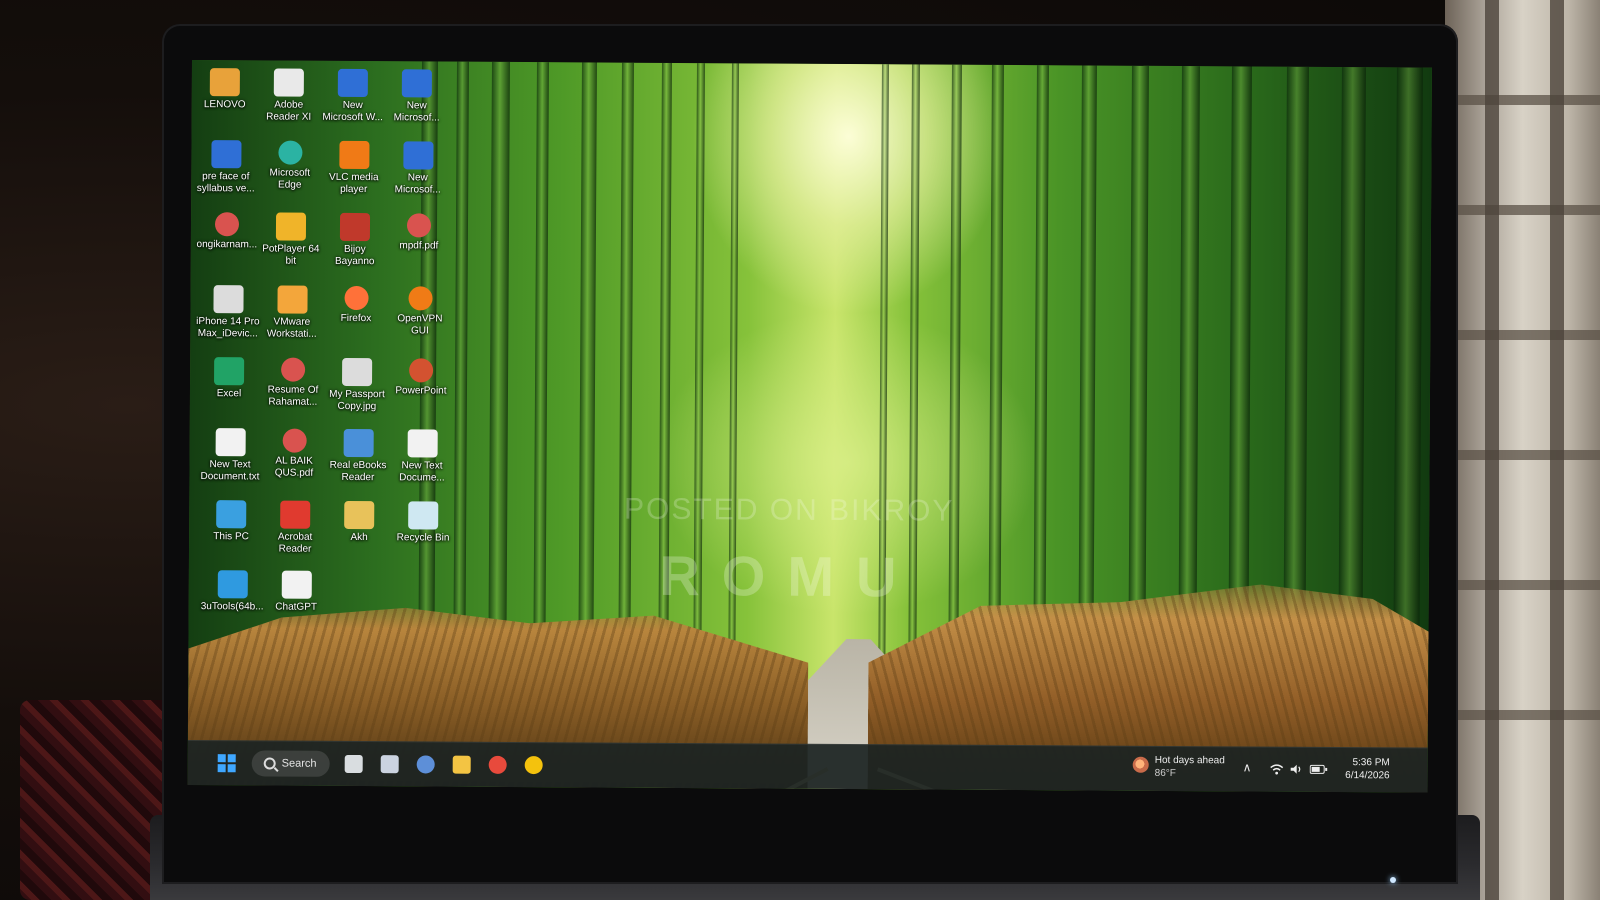  What do you see at coordinates (228, 763) in the screenshot?
I see `start-button` at bounding box center [228, 763].